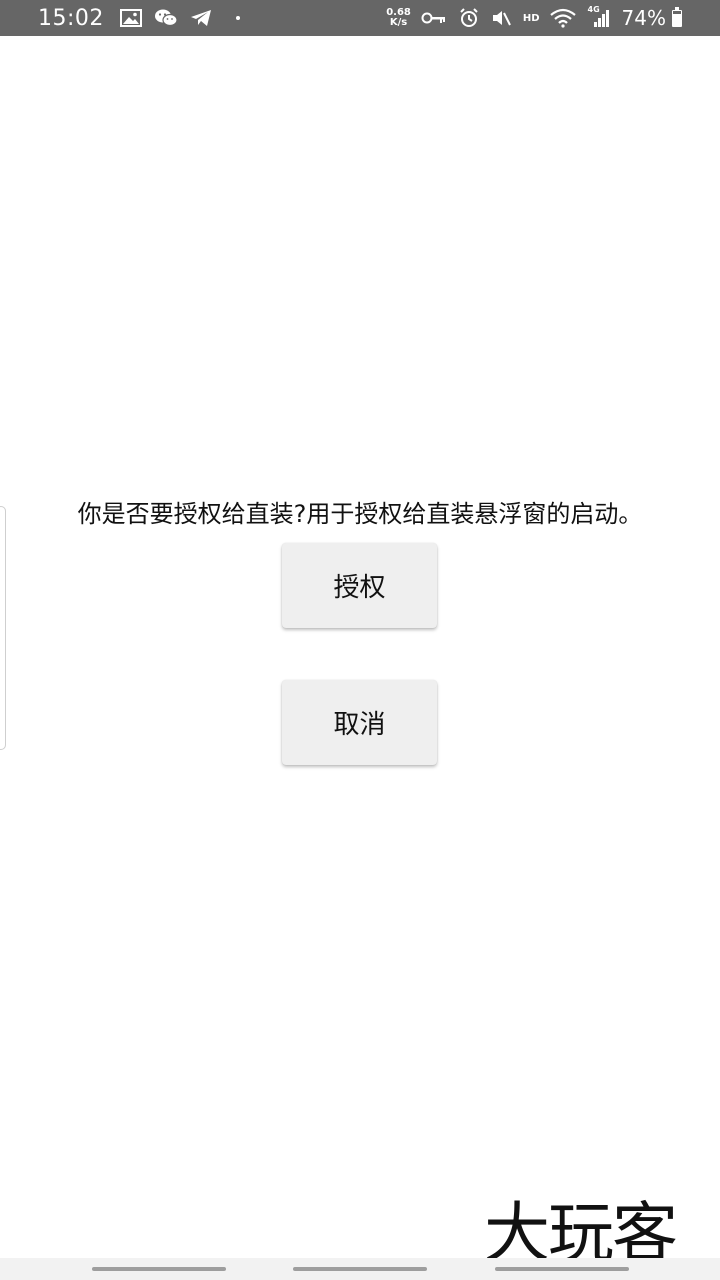 The height and width of the screenshot is (1280, 720). What do you see at coordinates (71, 18) in the screenshot?
I see `status-time: 15:02` at bounding box center [71, 18].